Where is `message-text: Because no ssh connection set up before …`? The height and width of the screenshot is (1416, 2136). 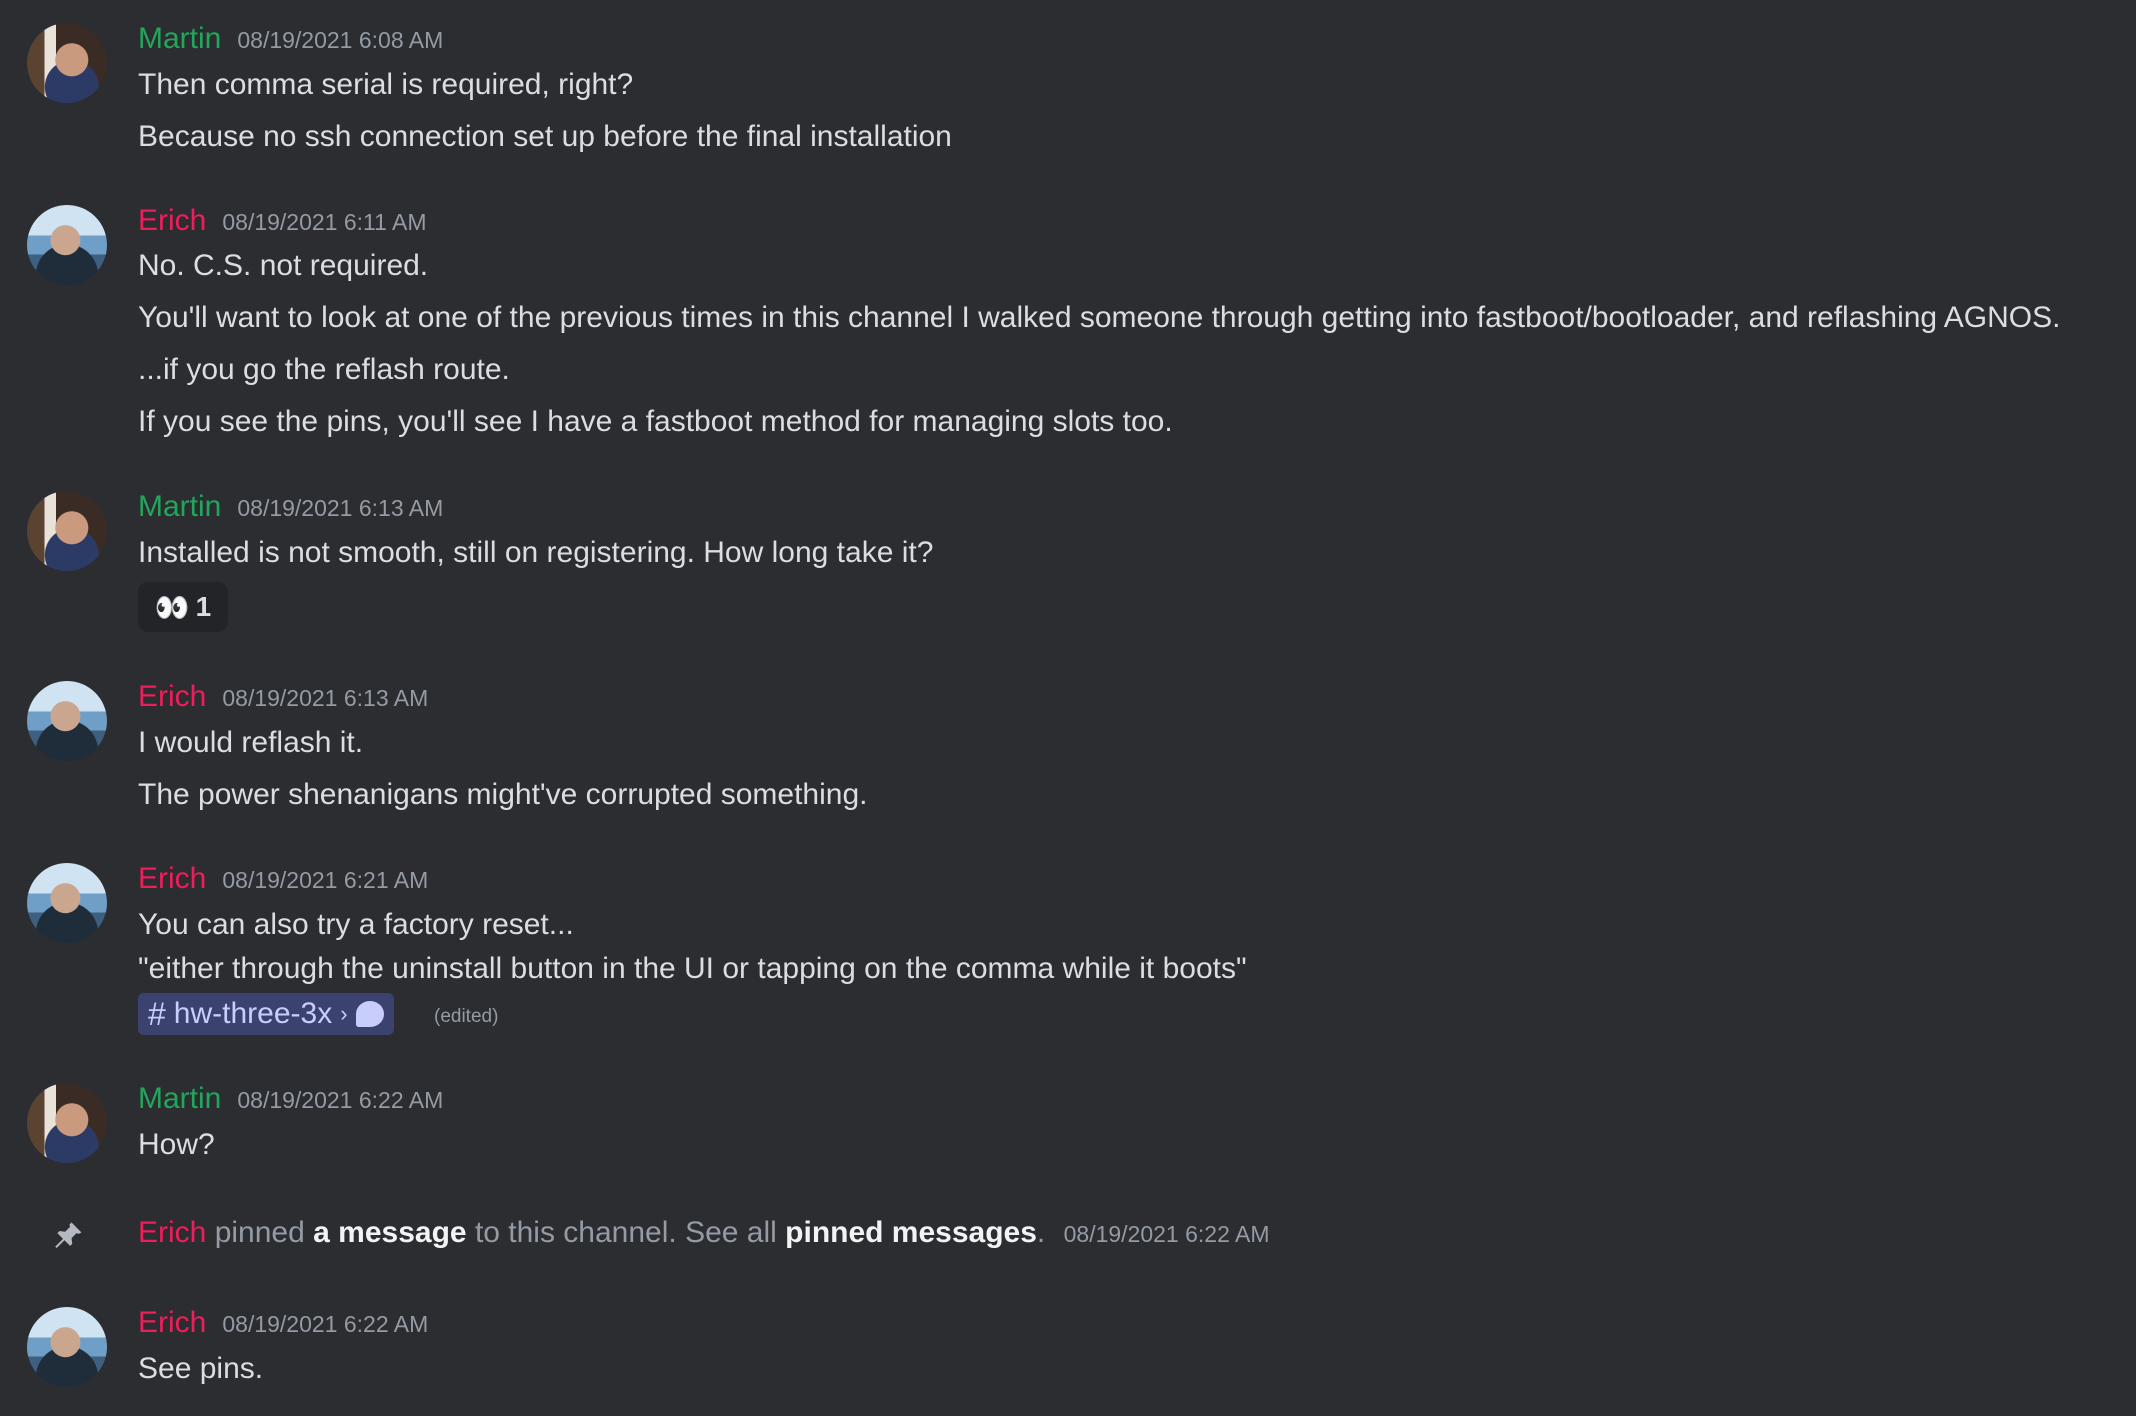
message-text: Because no ssh connection set up before … is located at coordinates (545, 136).